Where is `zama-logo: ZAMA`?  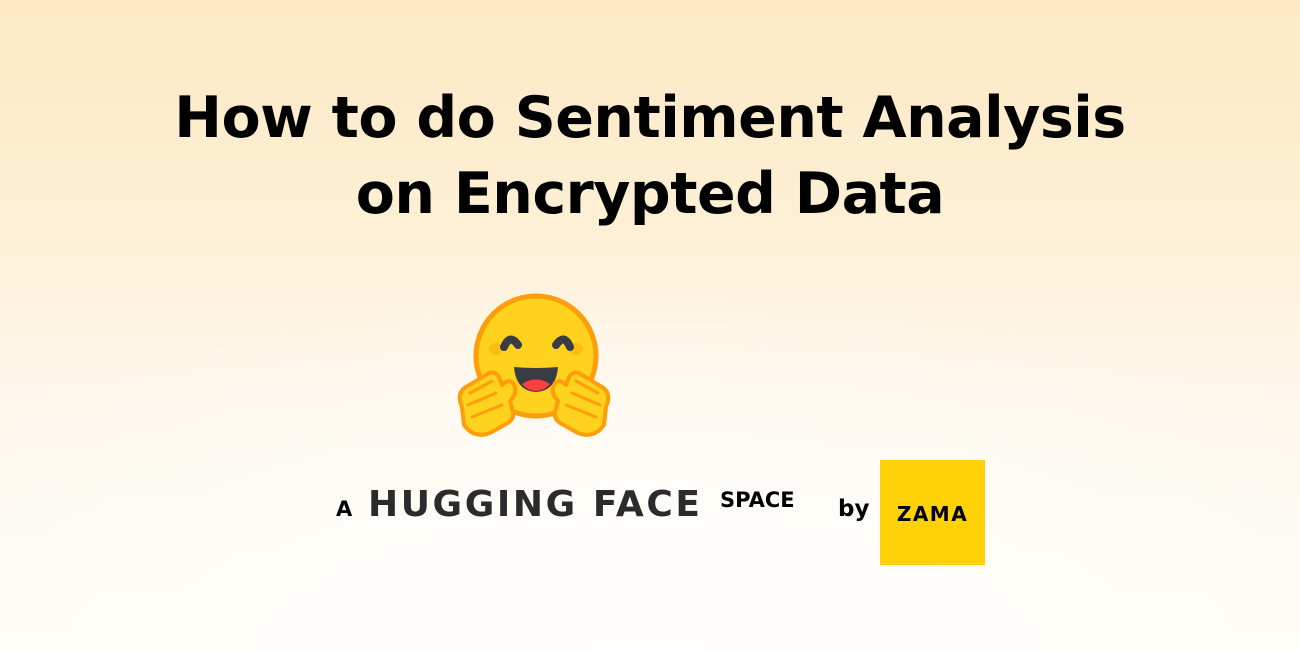
zama-logo: ZAMA is located at coordinates (932, 512).